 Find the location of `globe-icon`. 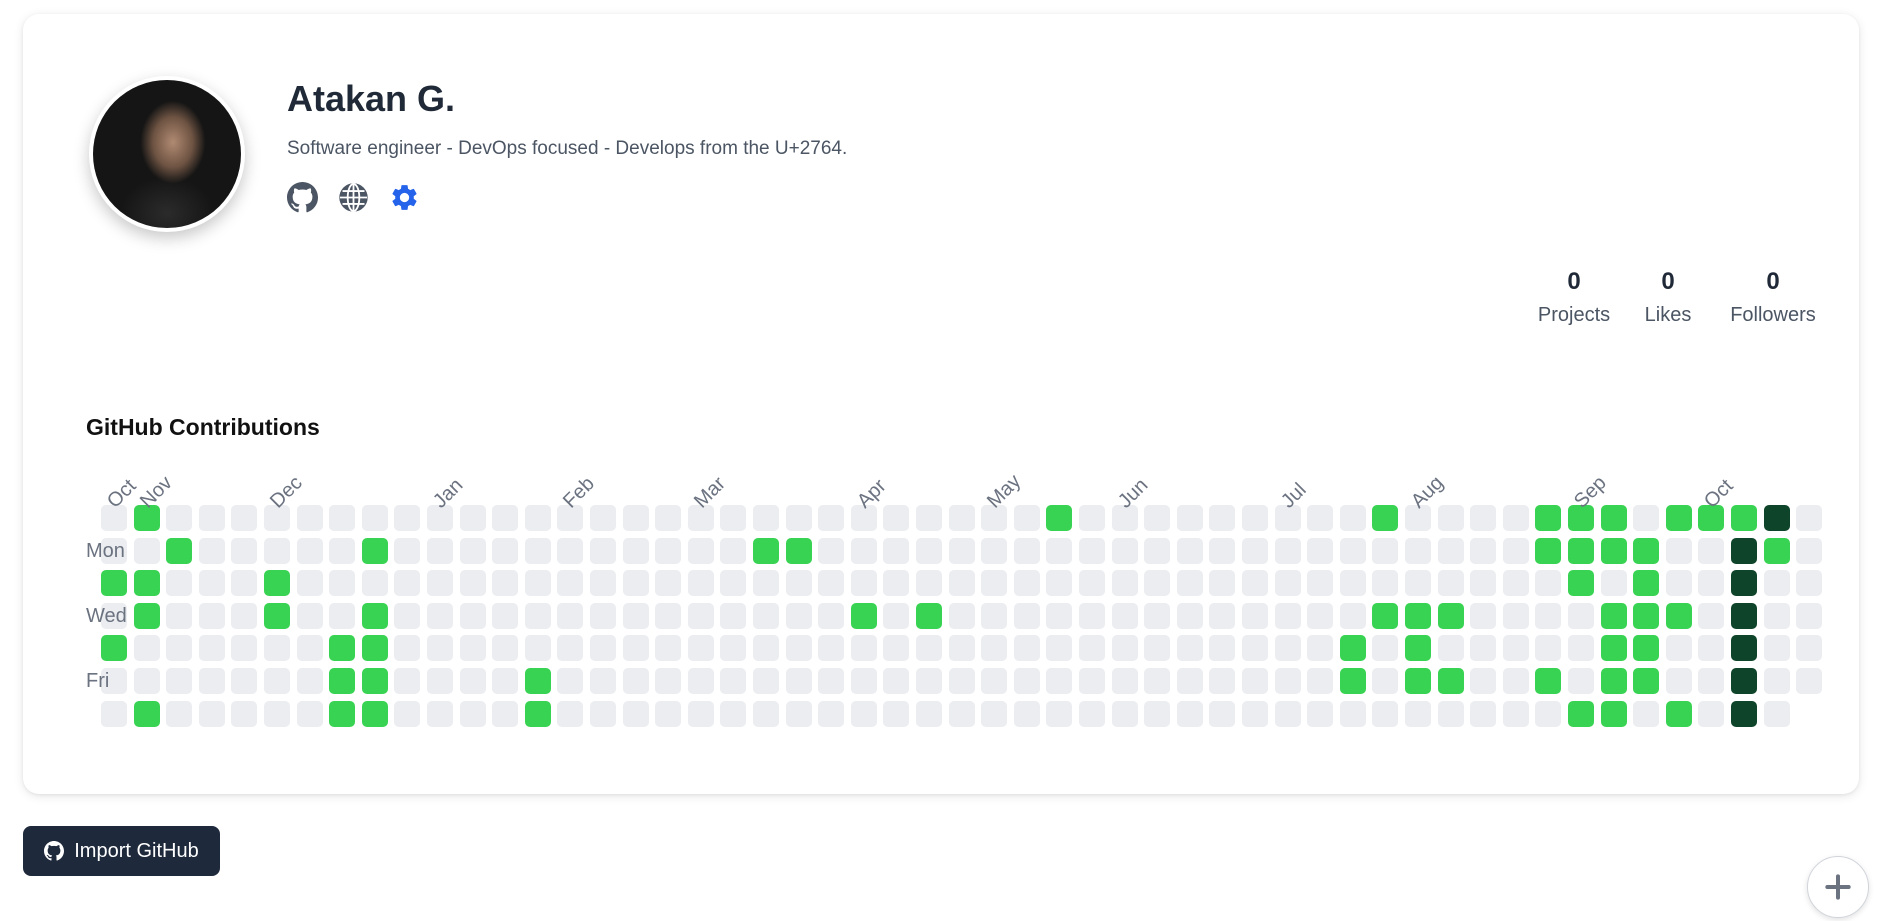

globe-icon is located at coordinates (353, 197).